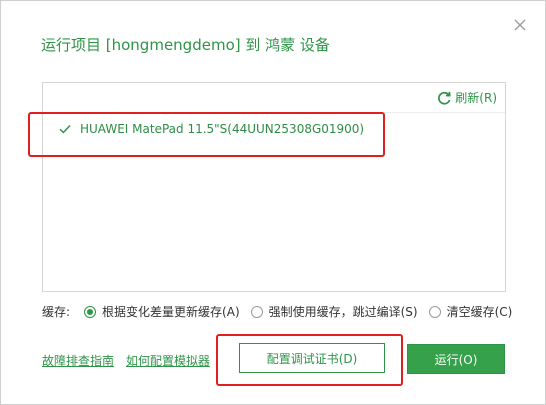 The height and width of the screenshot is (405, 546). What do you see at coordinates (171, 312) in the screenshot?
I see `cache-option-incremental-label: 根据变化差量更新缓存(A)` at bounding box center [171, 312].